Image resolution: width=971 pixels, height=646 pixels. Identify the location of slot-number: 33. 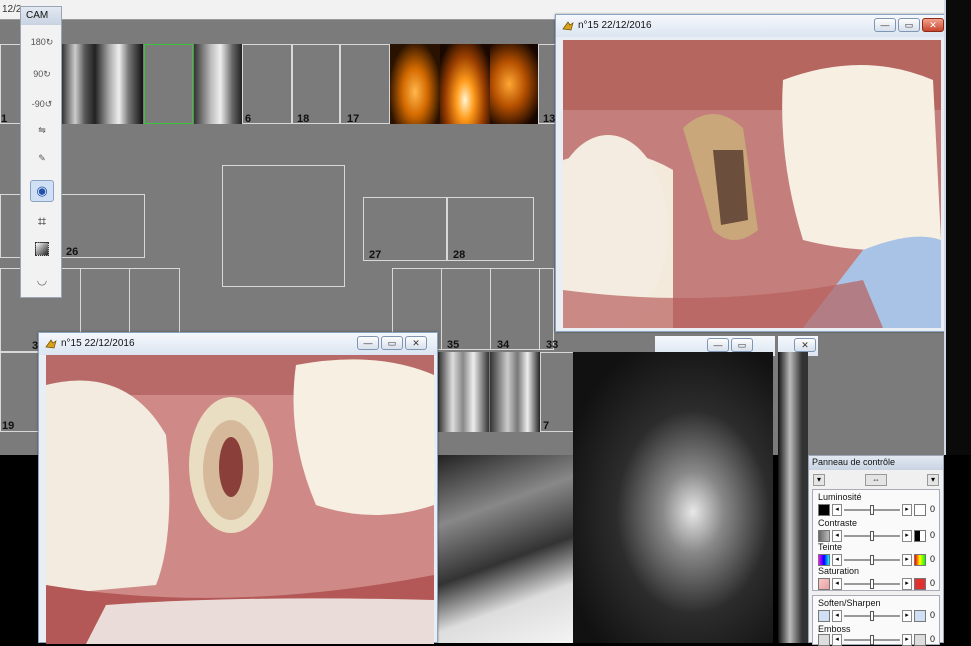
(552, 345).